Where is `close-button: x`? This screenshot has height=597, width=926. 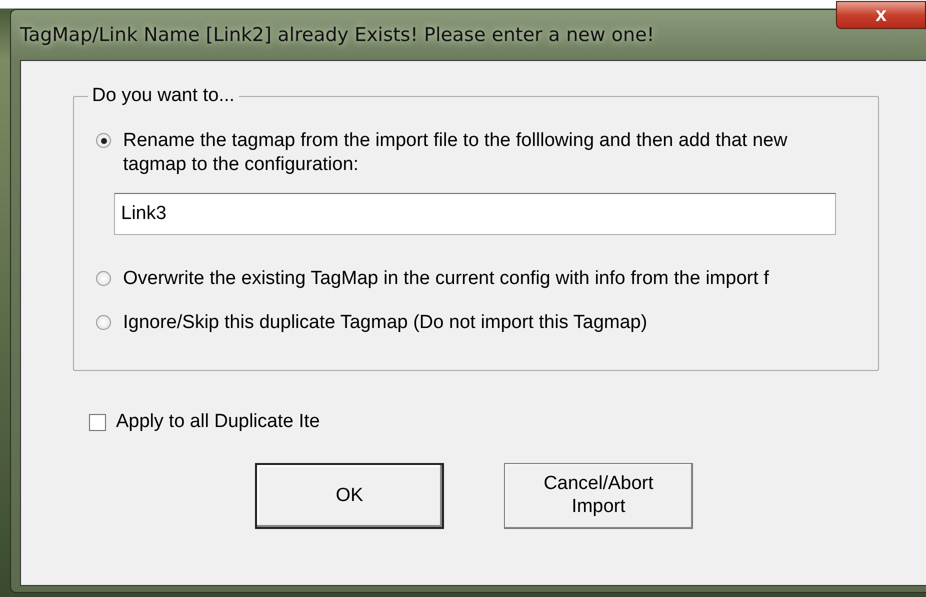
close-button: x is located at coordinates (881, 15).